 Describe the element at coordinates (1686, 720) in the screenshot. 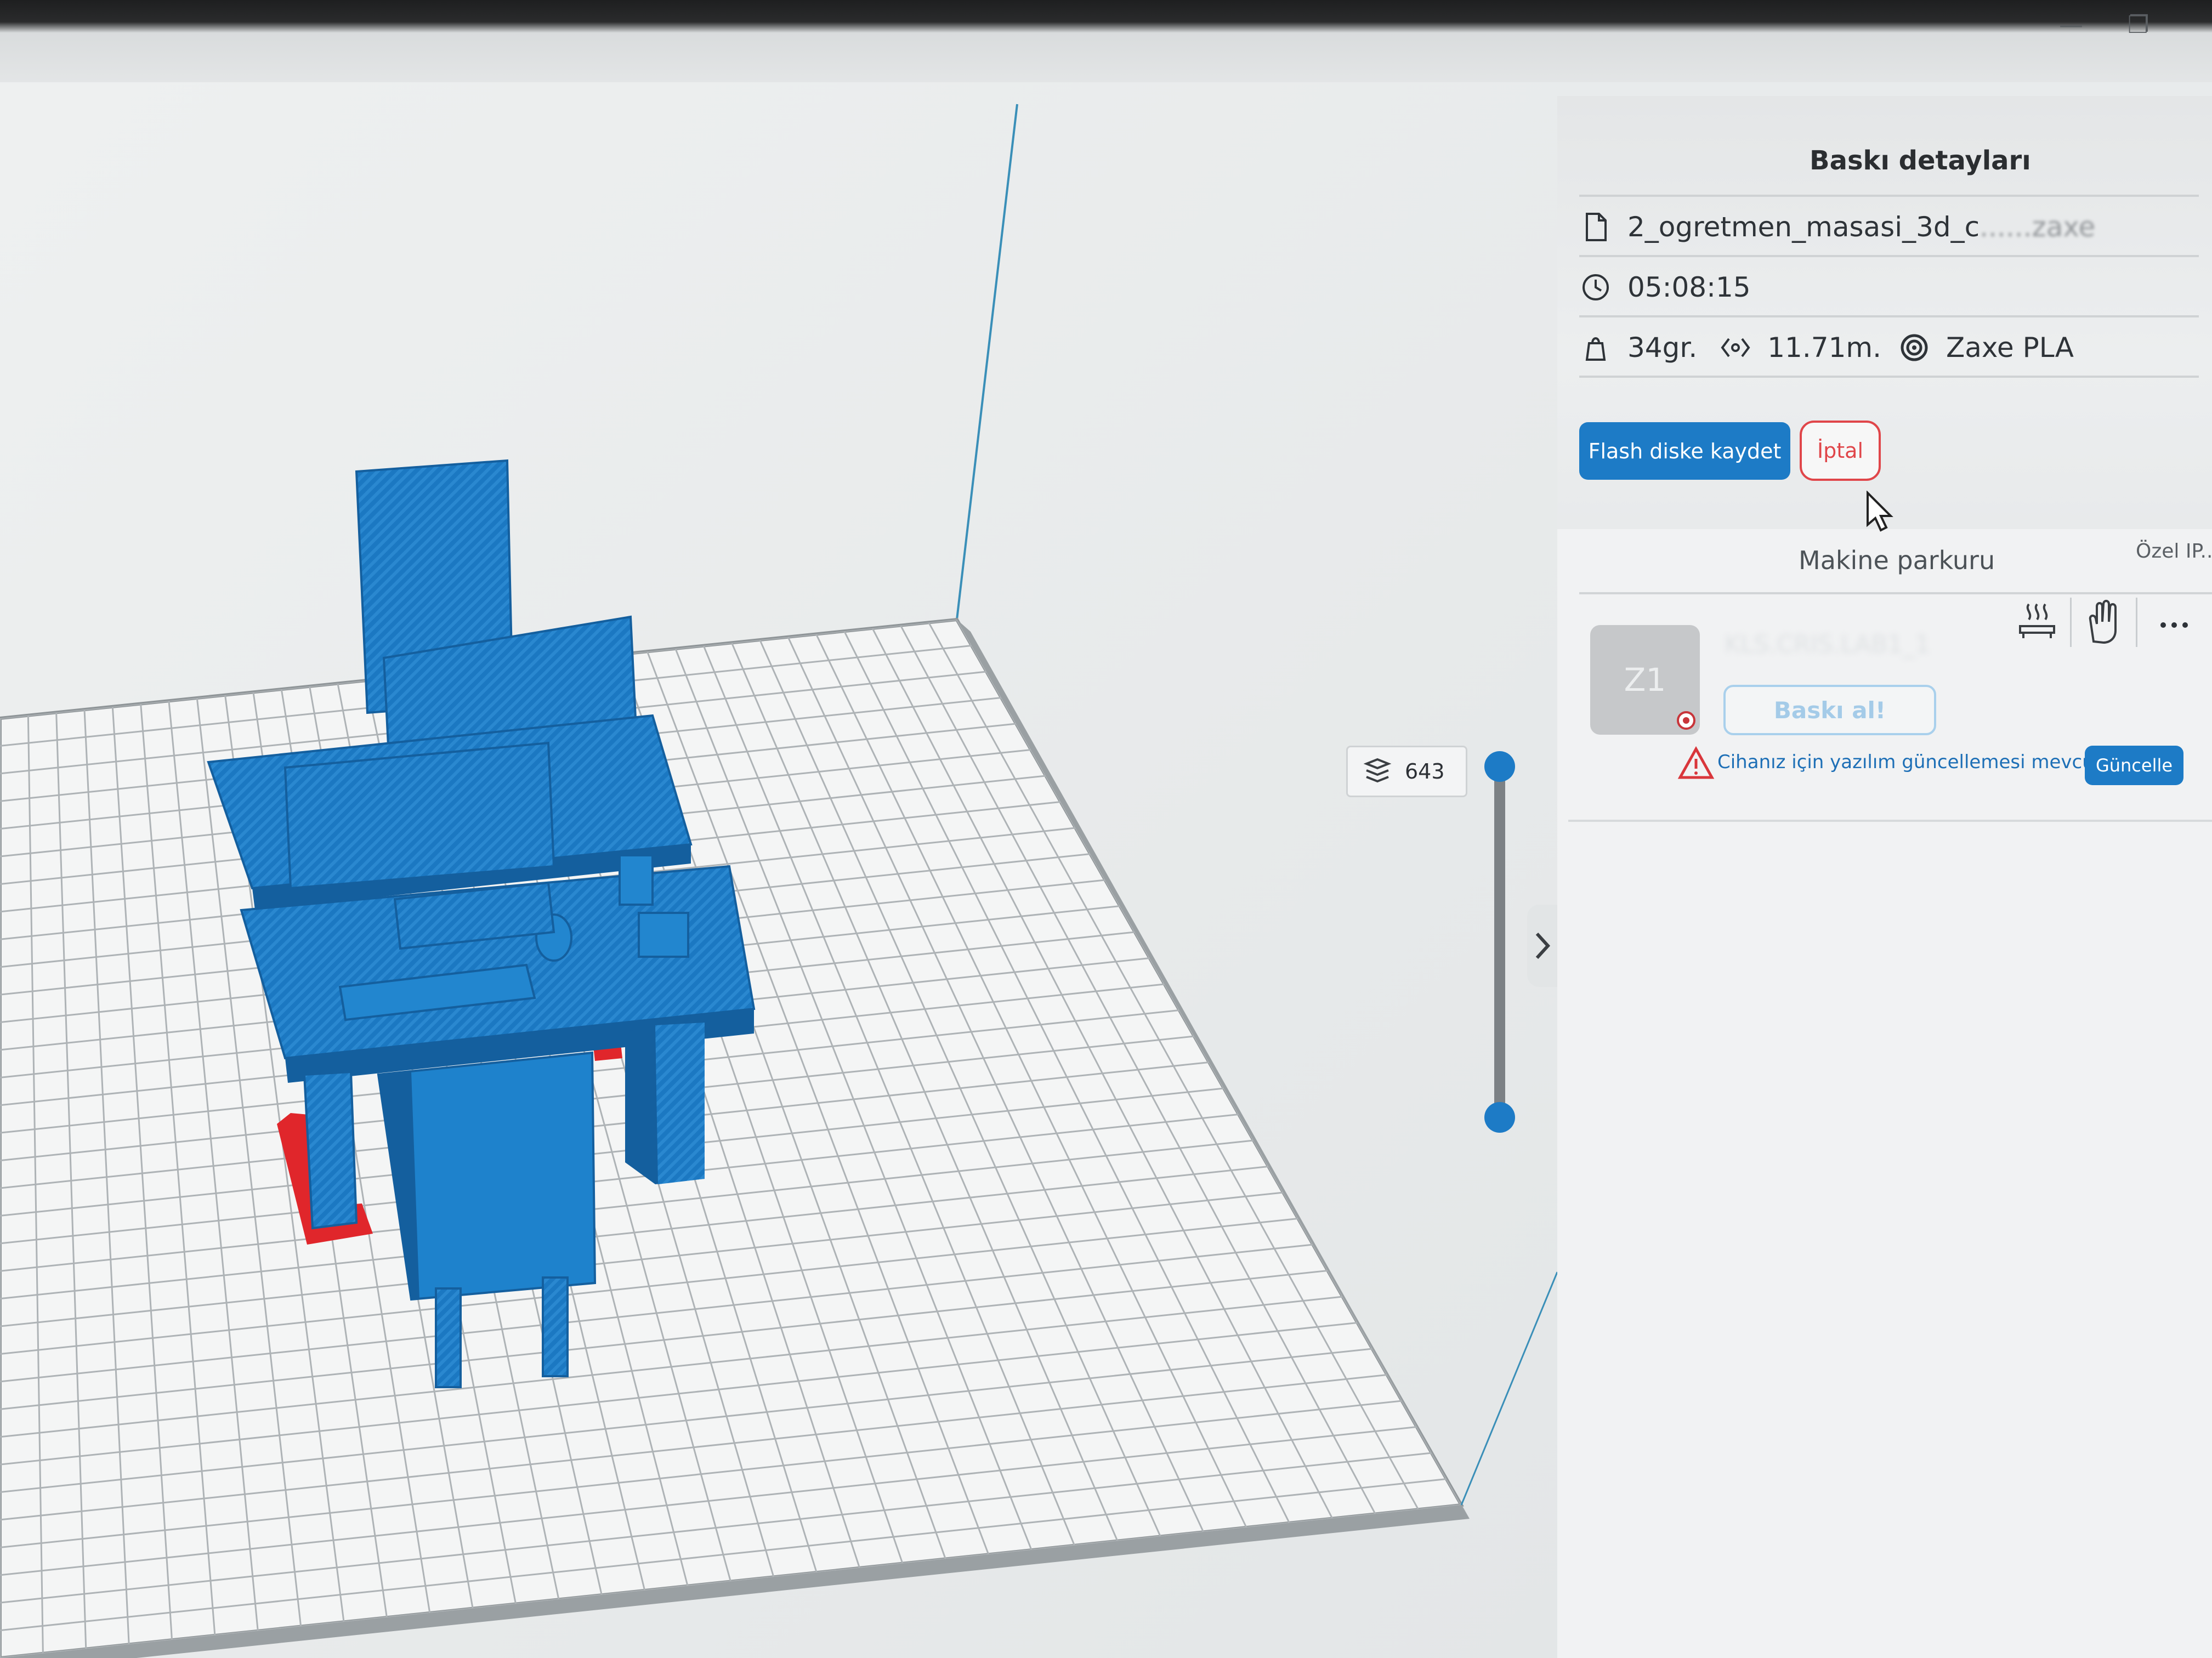

I see `machine-status-indicator` at that location.